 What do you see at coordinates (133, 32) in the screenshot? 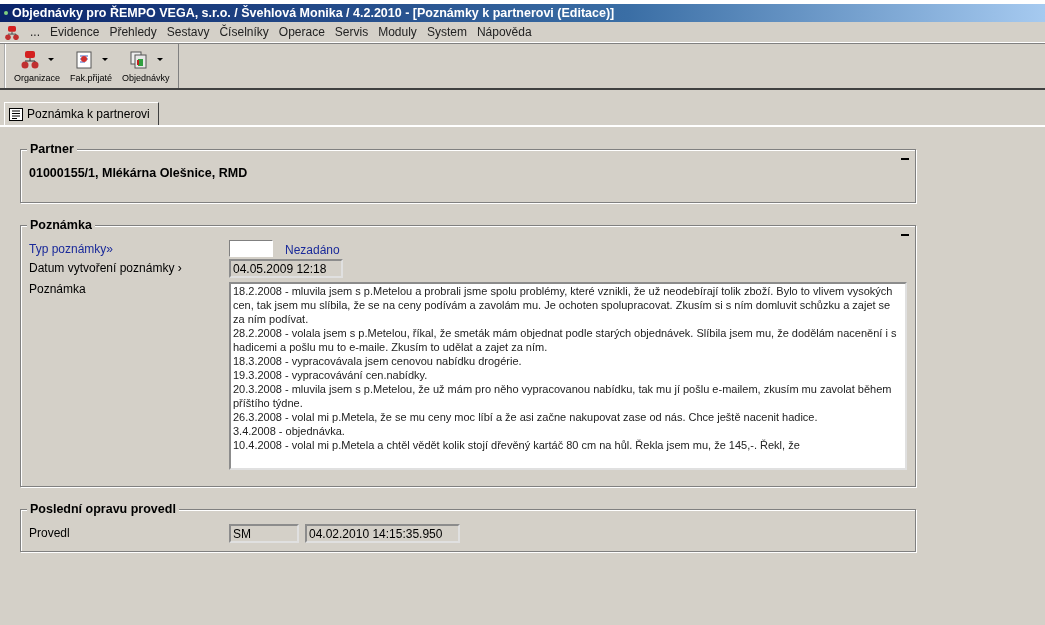
I see `menu-item: Přehledy` at bounding box center [133, 32].